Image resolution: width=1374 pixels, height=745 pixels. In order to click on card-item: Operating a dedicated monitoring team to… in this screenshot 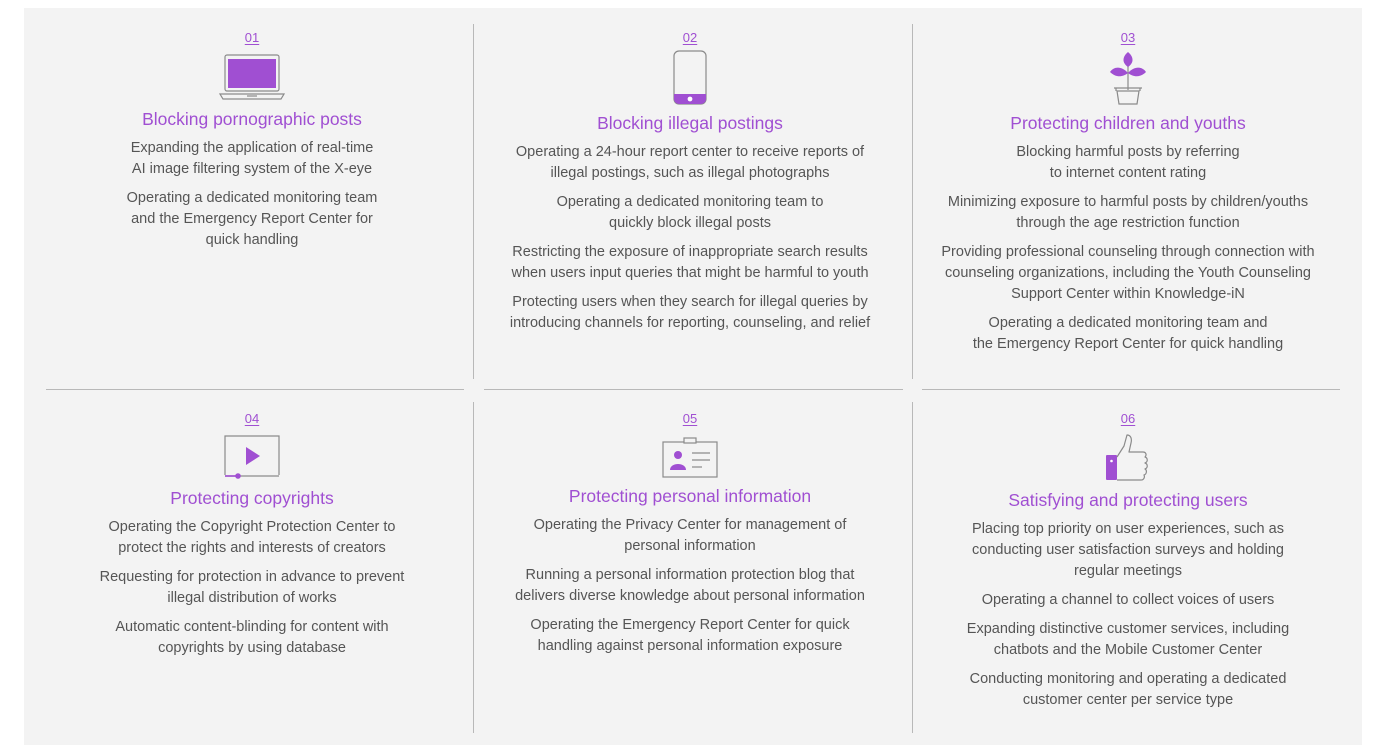, I will do `click(690, 212)`.